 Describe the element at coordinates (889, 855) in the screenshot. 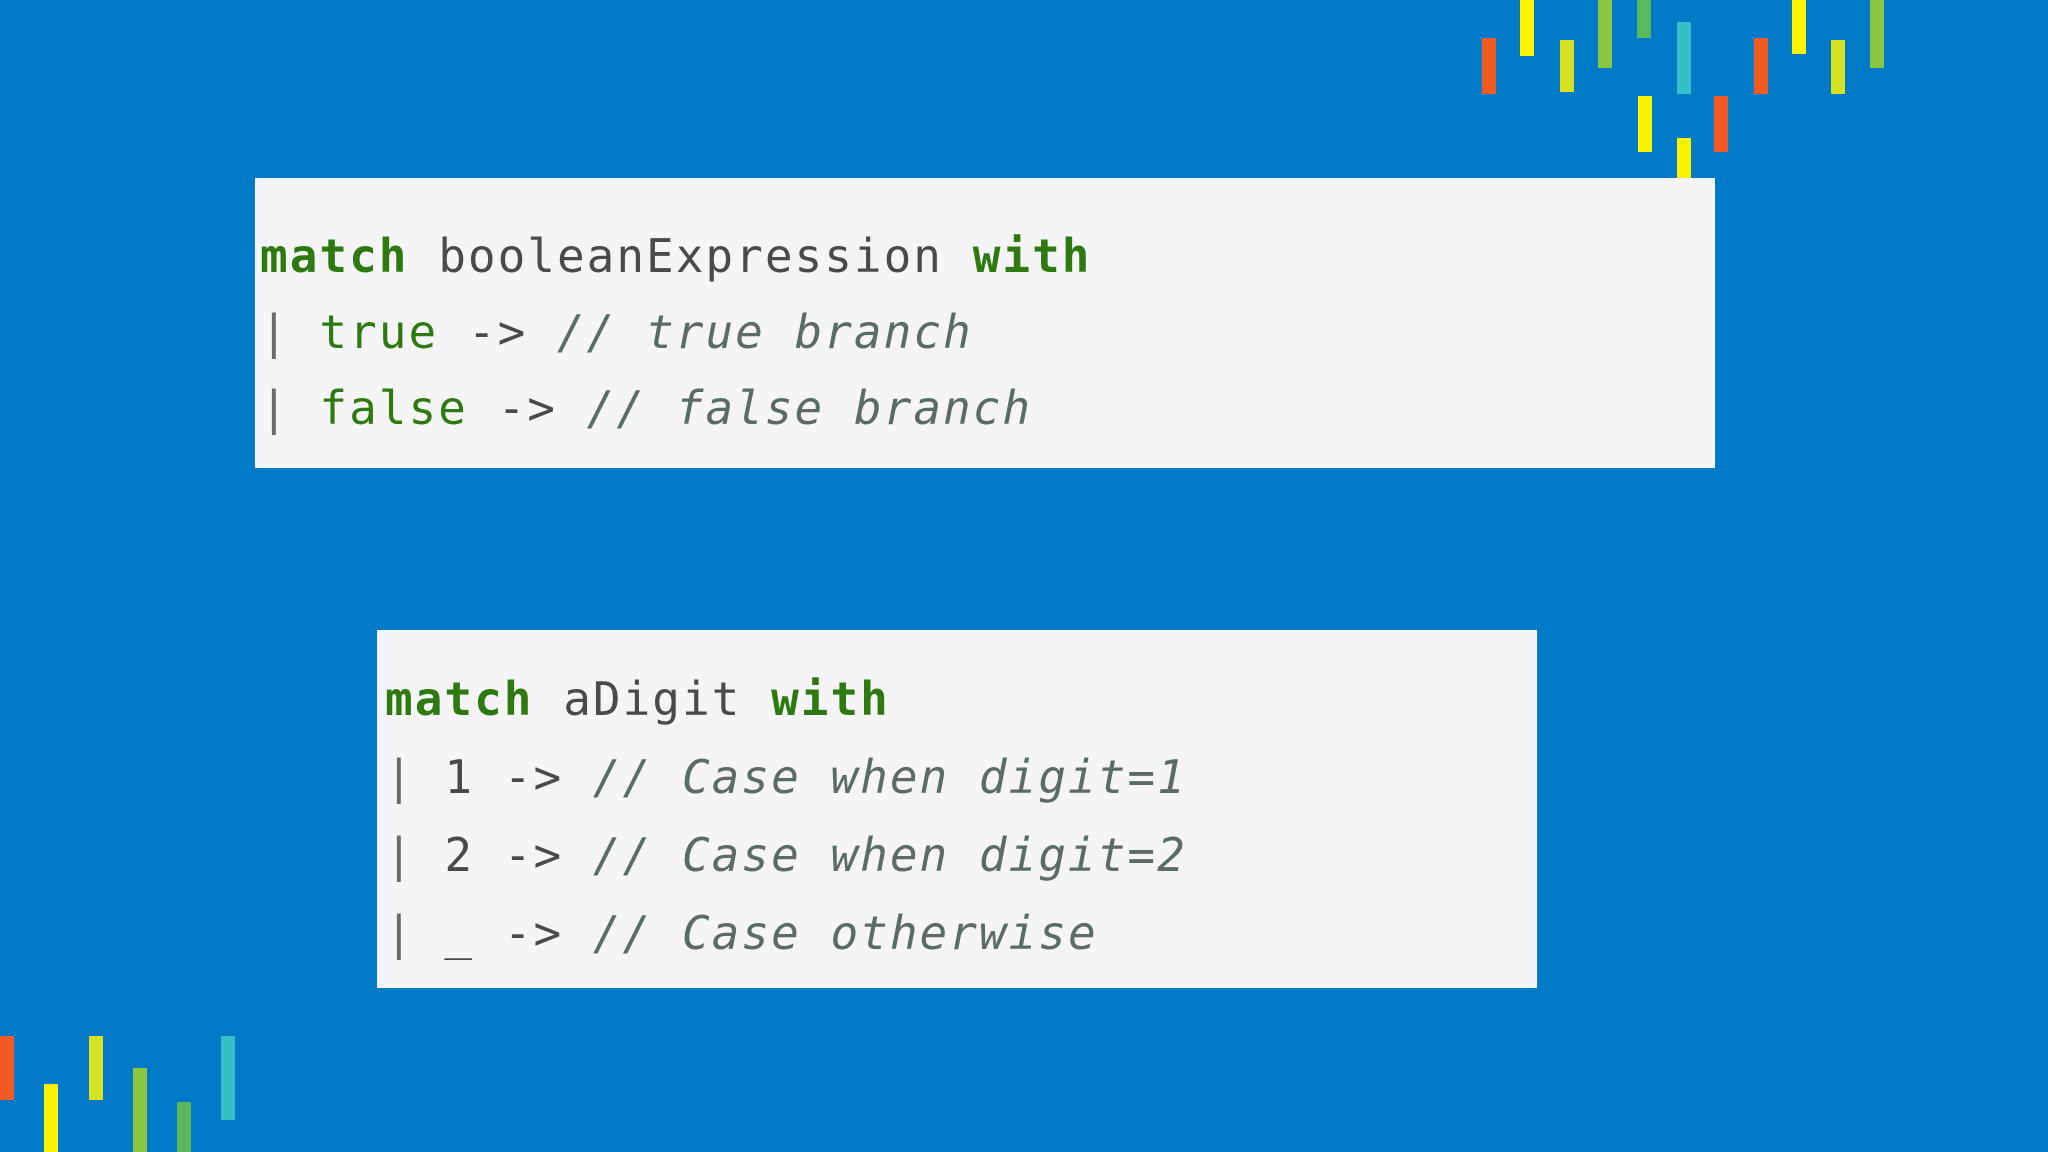

I see `case-comment: // Case when digit=2` at that location.